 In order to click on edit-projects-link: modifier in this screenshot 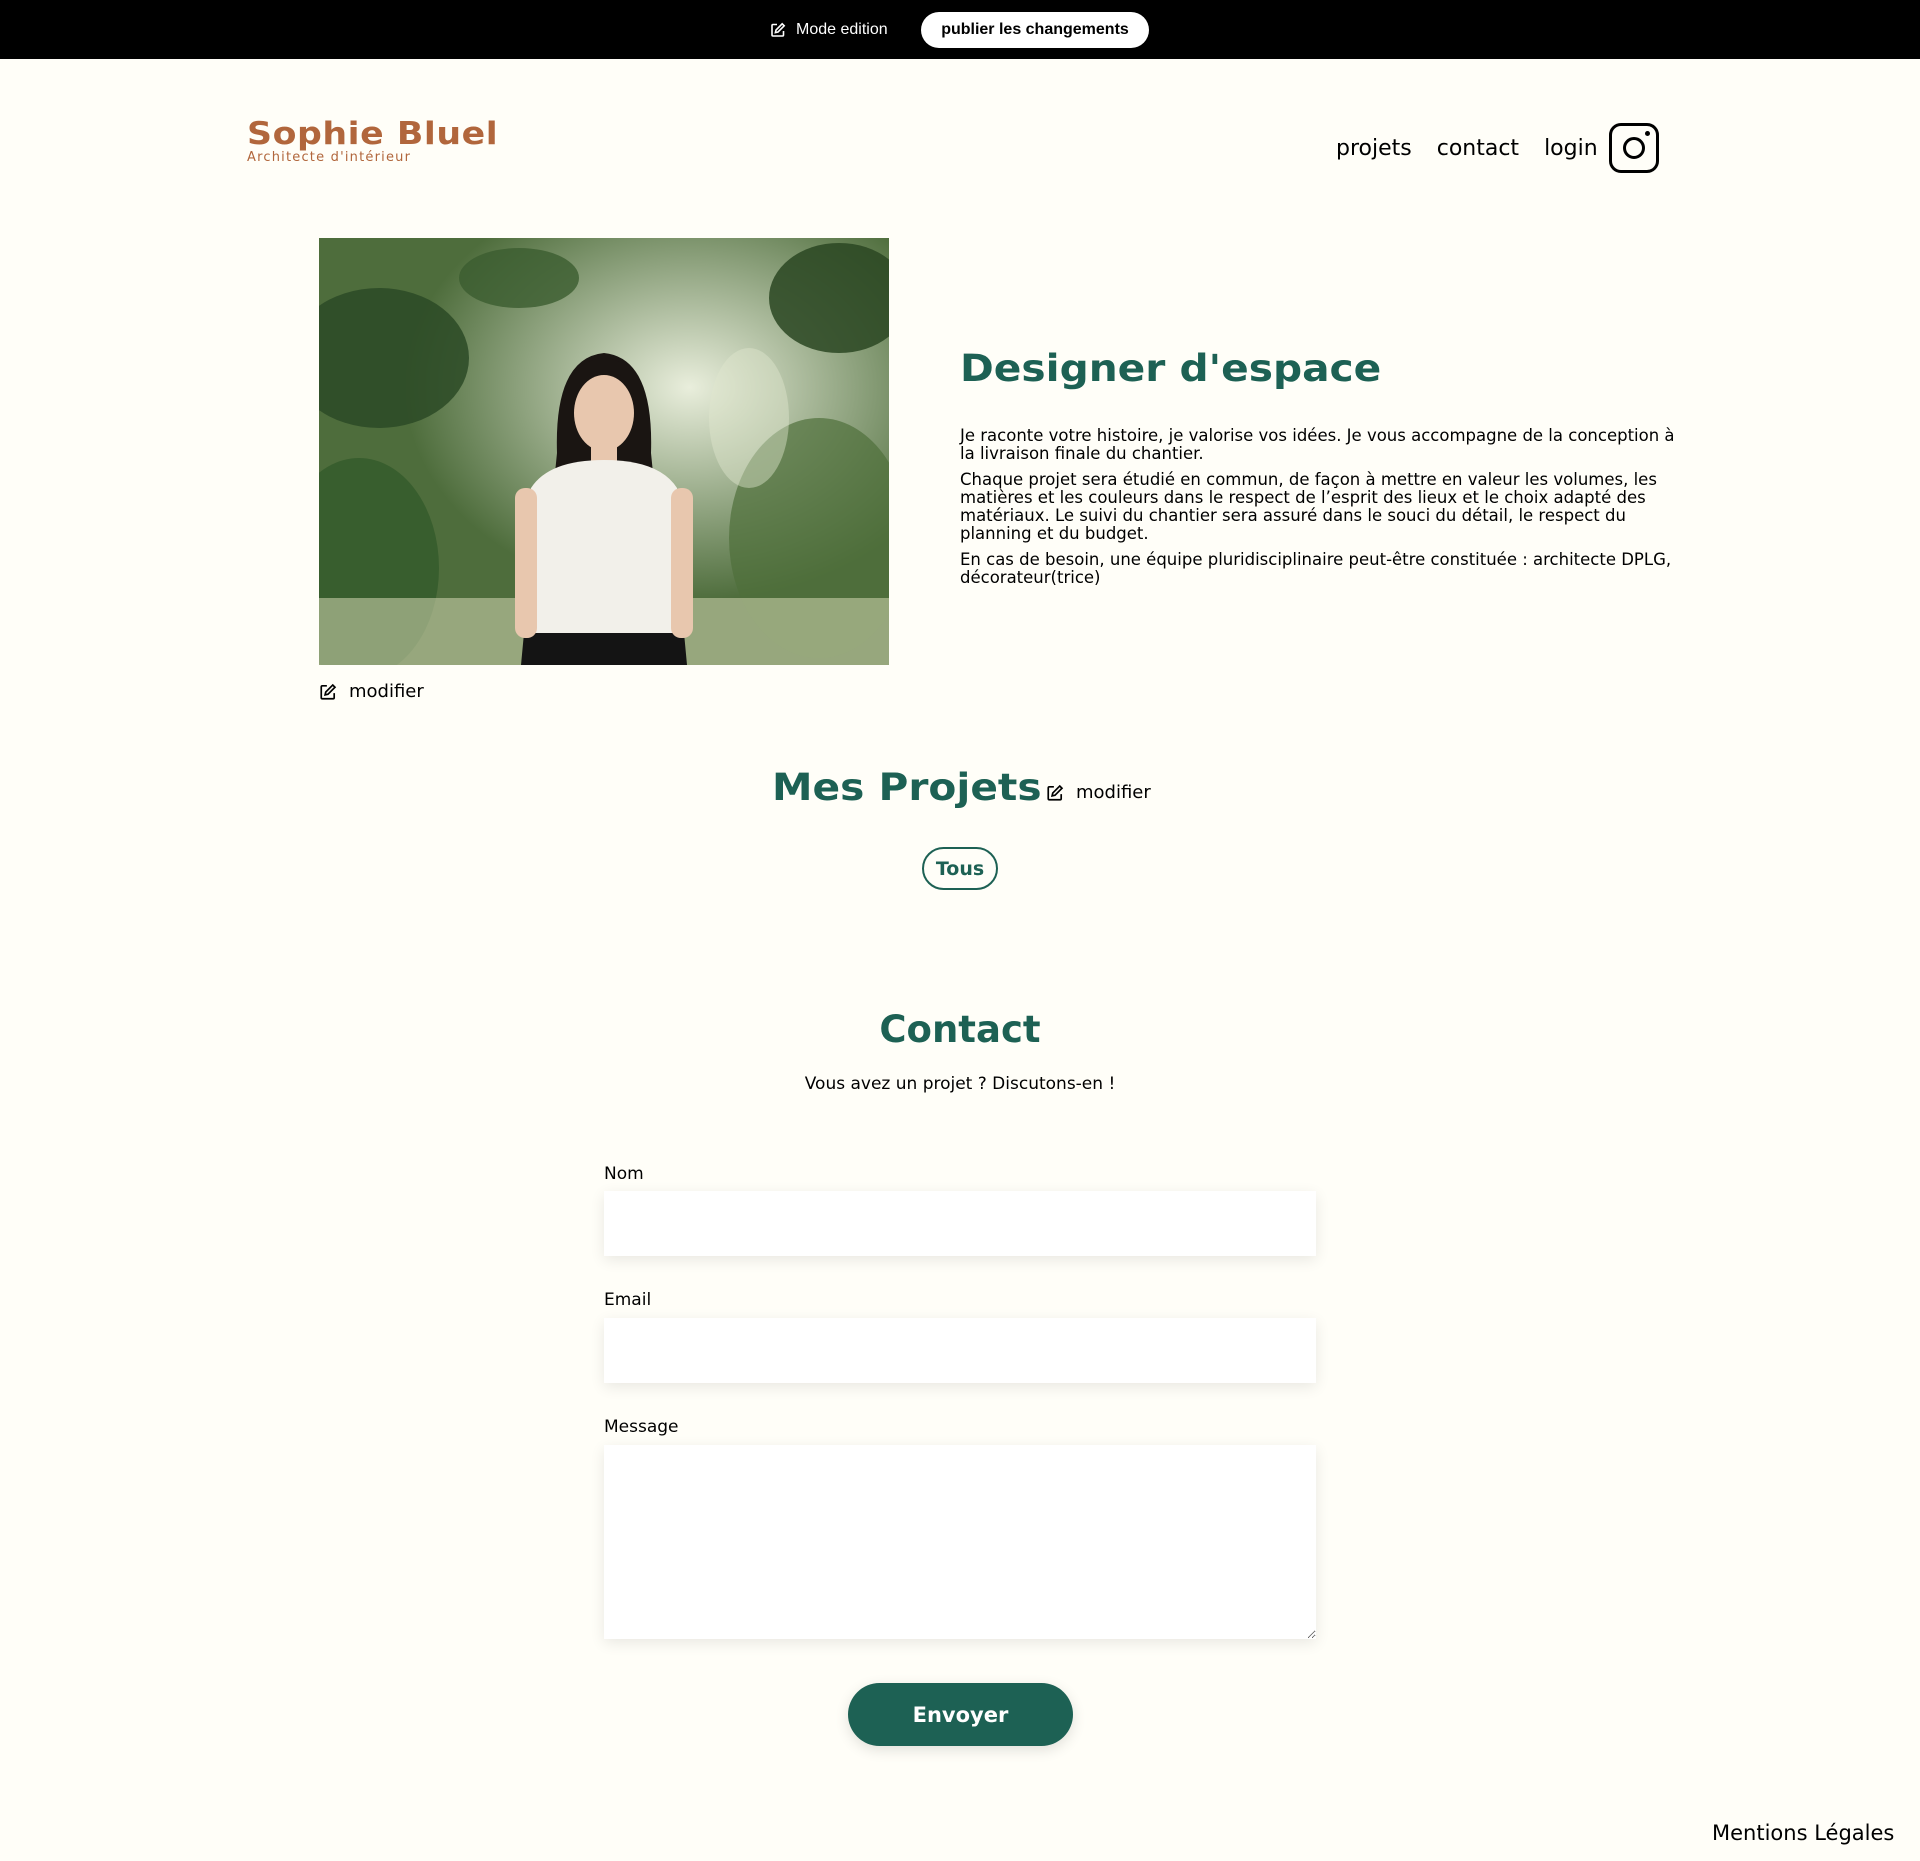, I will do `click(1098, 792)`.